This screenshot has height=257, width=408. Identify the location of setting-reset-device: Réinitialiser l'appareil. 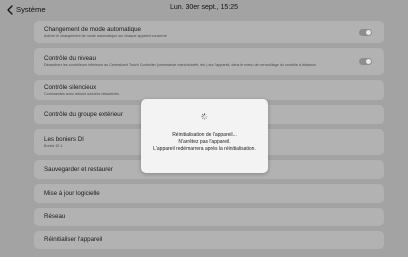
(209, 240).